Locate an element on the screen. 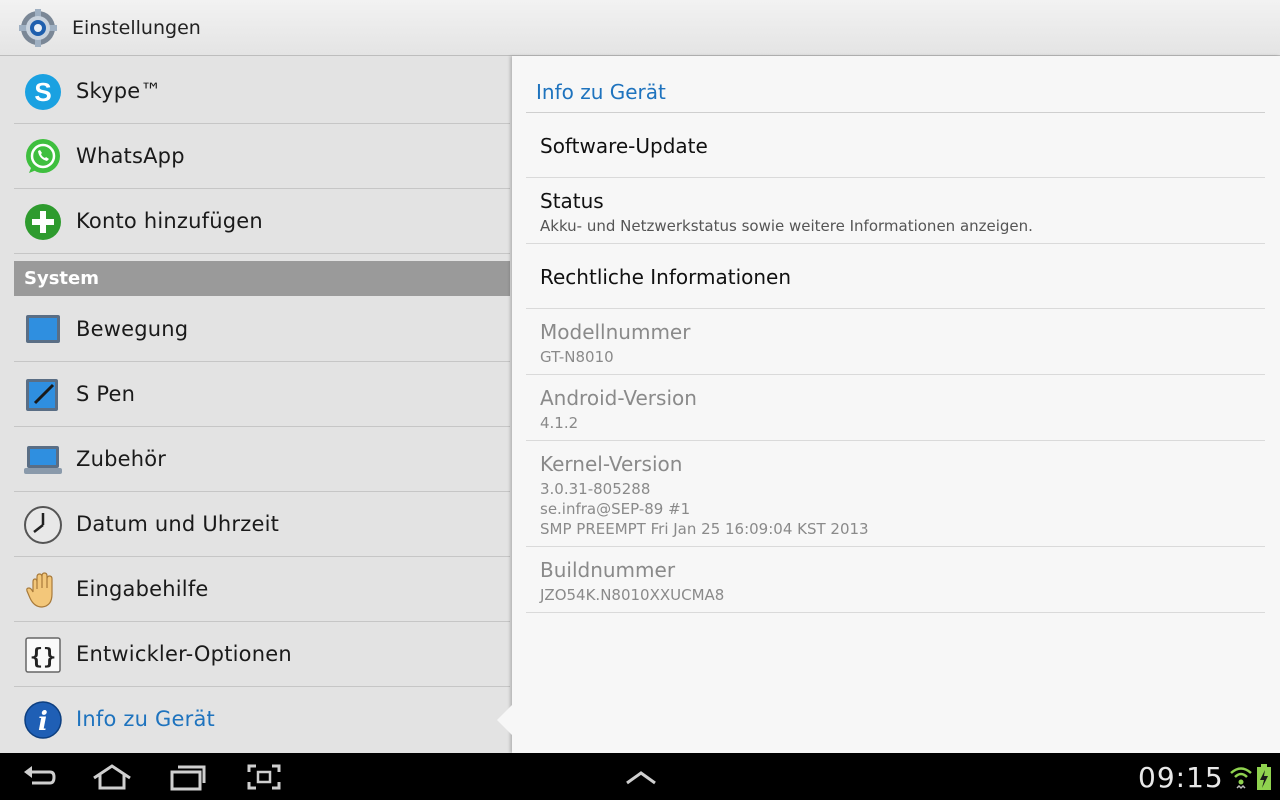  sidebar-item-label: S Pen is located at coordinates (106, 394).